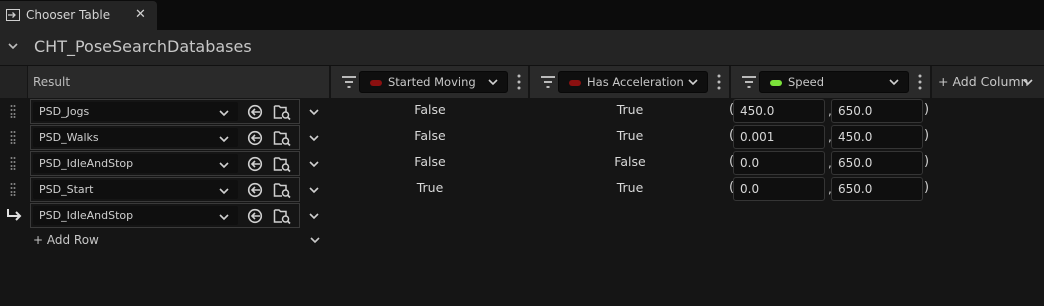 The width and height of the screenshot is (1044, 306). Describe the element at coordinates (522, 163) in the screenshot. I see `table-row: PSD_IdleAndStop False False(0.0, 650.0)` at that location.